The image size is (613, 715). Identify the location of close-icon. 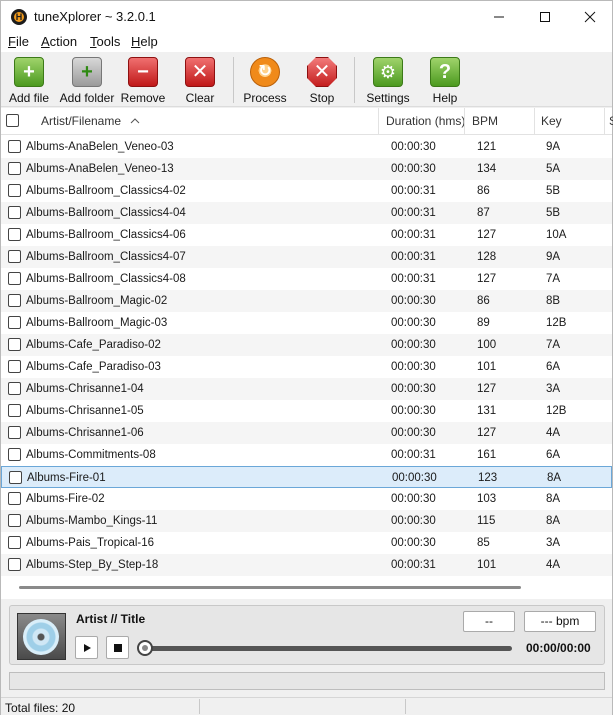
(590, 17).